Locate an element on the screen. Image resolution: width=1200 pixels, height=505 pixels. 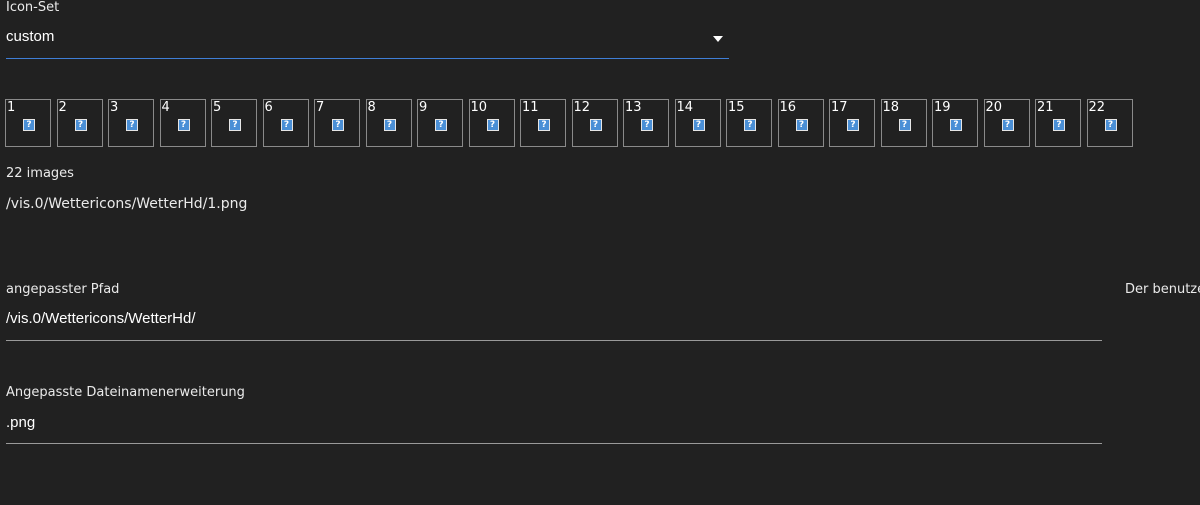
custom-path-input: /vis.0/Wettericons/WetterHd/ is located at coordinates (554, 323).